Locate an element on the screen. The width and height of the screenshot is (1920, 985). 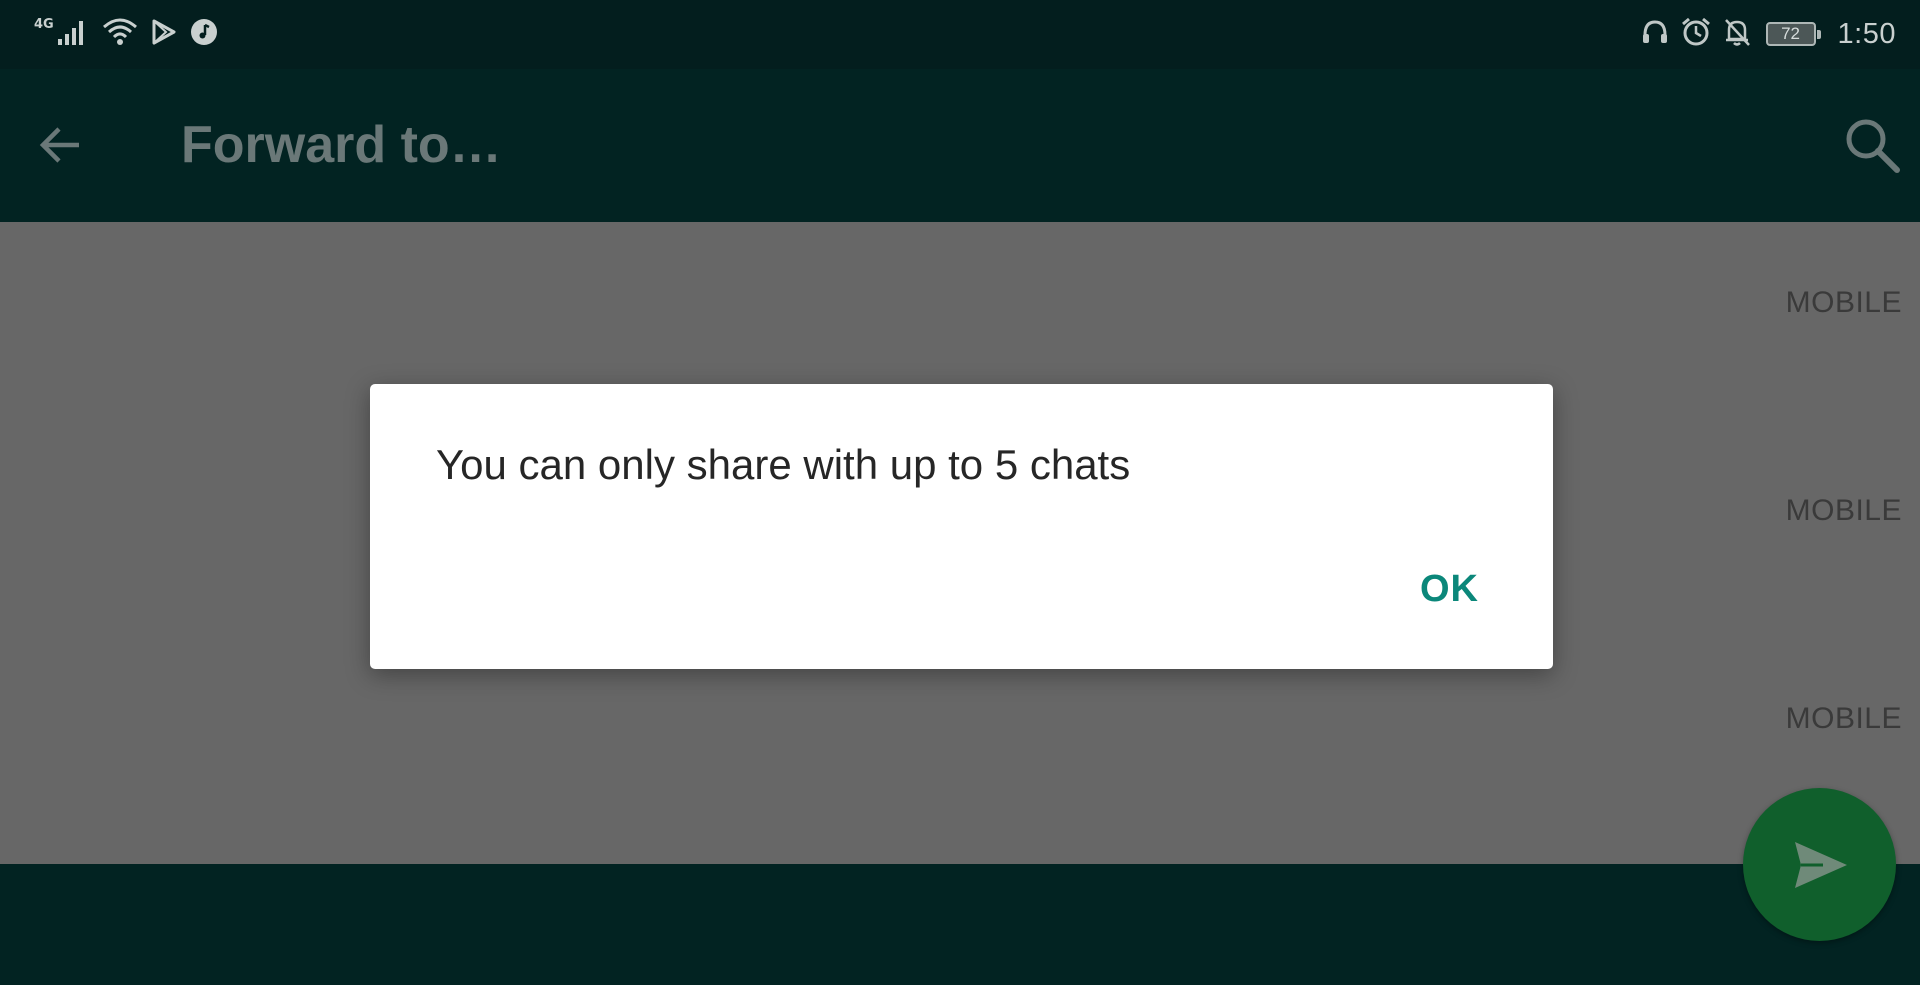
notifications-off-icon is located at coordinates (1737, 34).